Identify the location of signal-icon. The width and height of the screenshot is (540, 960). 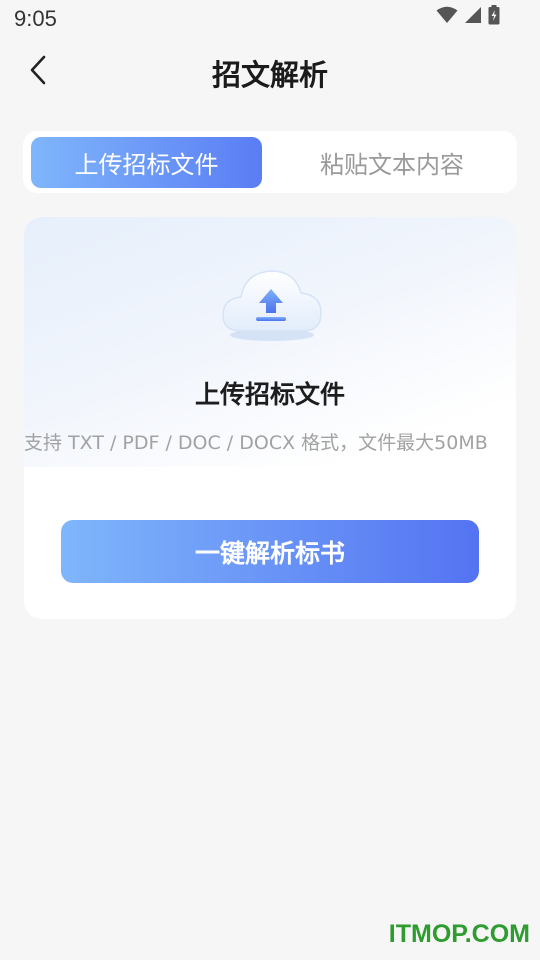
(473, 17).